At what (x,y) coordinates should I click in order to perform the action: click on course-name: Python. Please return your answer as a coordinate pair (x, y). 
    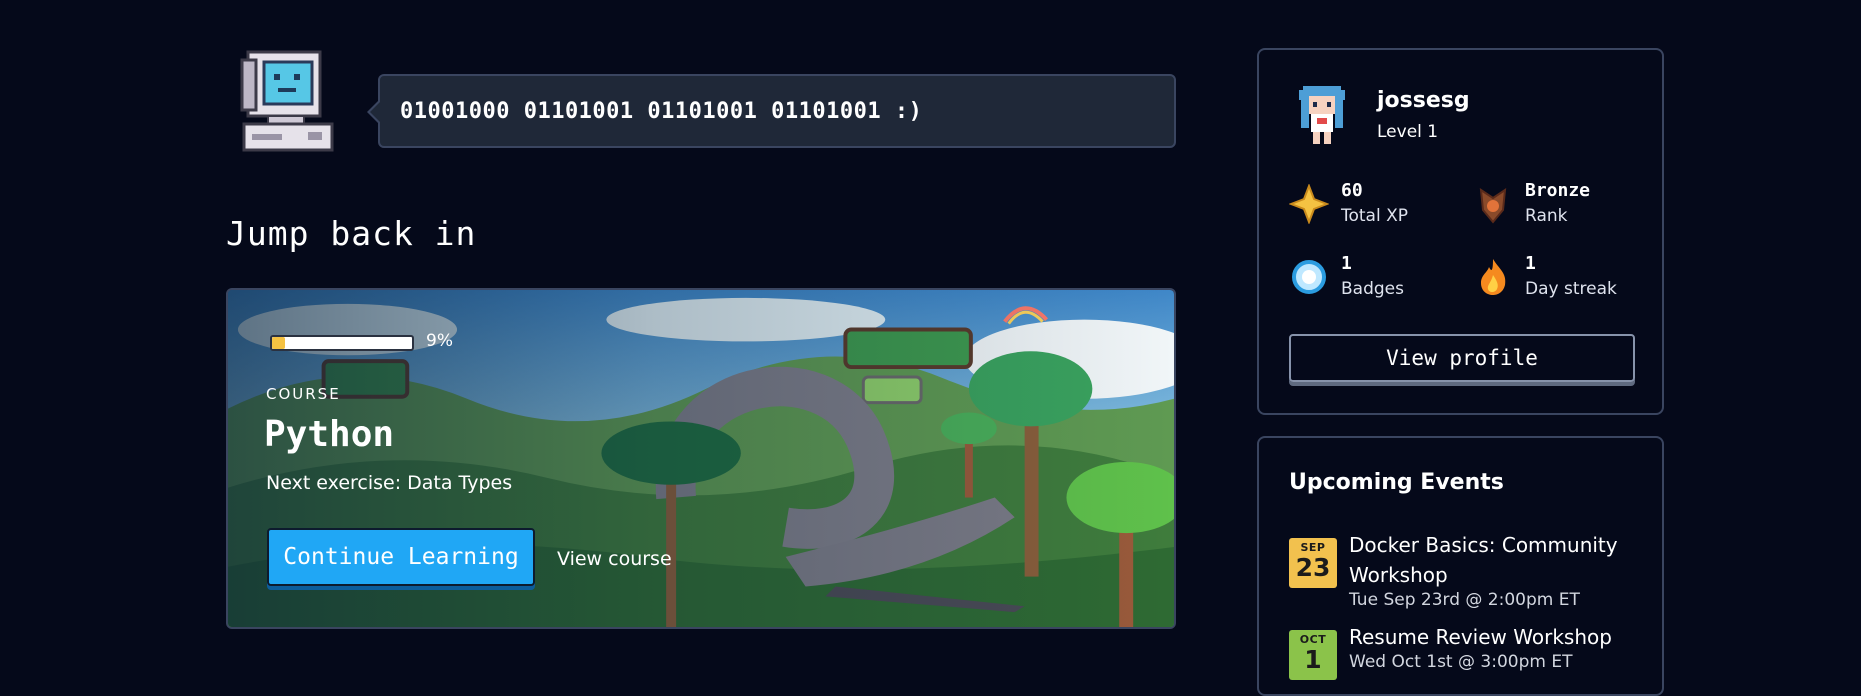
    Looking at the image, I should click on (329, 434).